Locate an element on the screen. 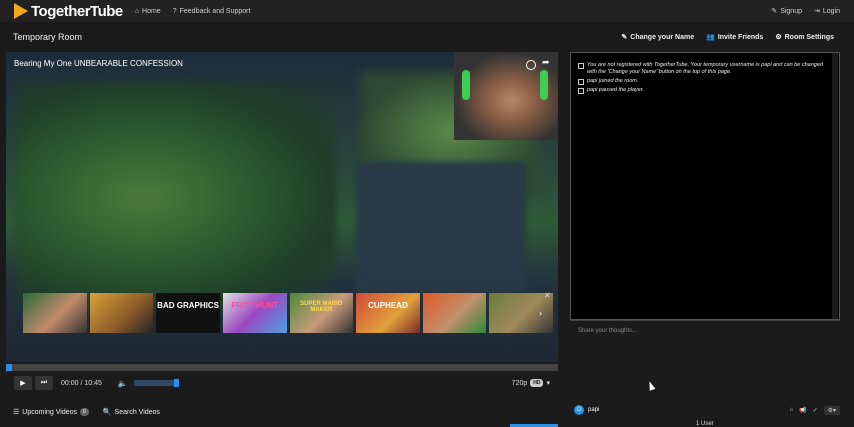 Image resolution: width=854 pixels, height=427 pixels. username: papi is located at coordinates (594, 410).